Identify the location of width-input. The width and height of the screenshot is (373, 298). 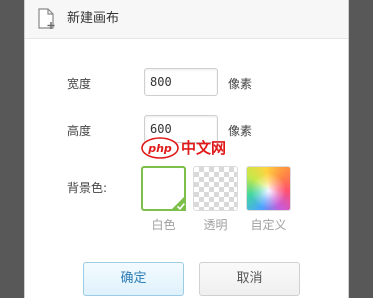
(181, 82).